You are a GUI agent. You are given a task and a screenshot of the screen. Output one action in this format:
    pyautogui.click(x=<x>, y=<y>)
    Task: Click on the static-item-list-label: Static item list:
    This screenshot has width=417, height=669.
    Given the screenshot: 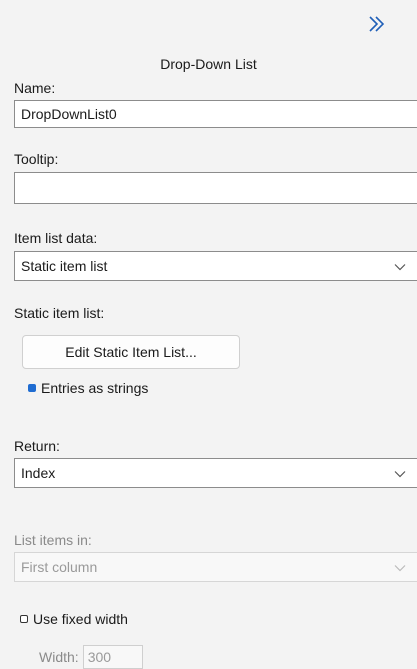 What is the action you would take?
    pyautogui.click(x=59, y=313)
    